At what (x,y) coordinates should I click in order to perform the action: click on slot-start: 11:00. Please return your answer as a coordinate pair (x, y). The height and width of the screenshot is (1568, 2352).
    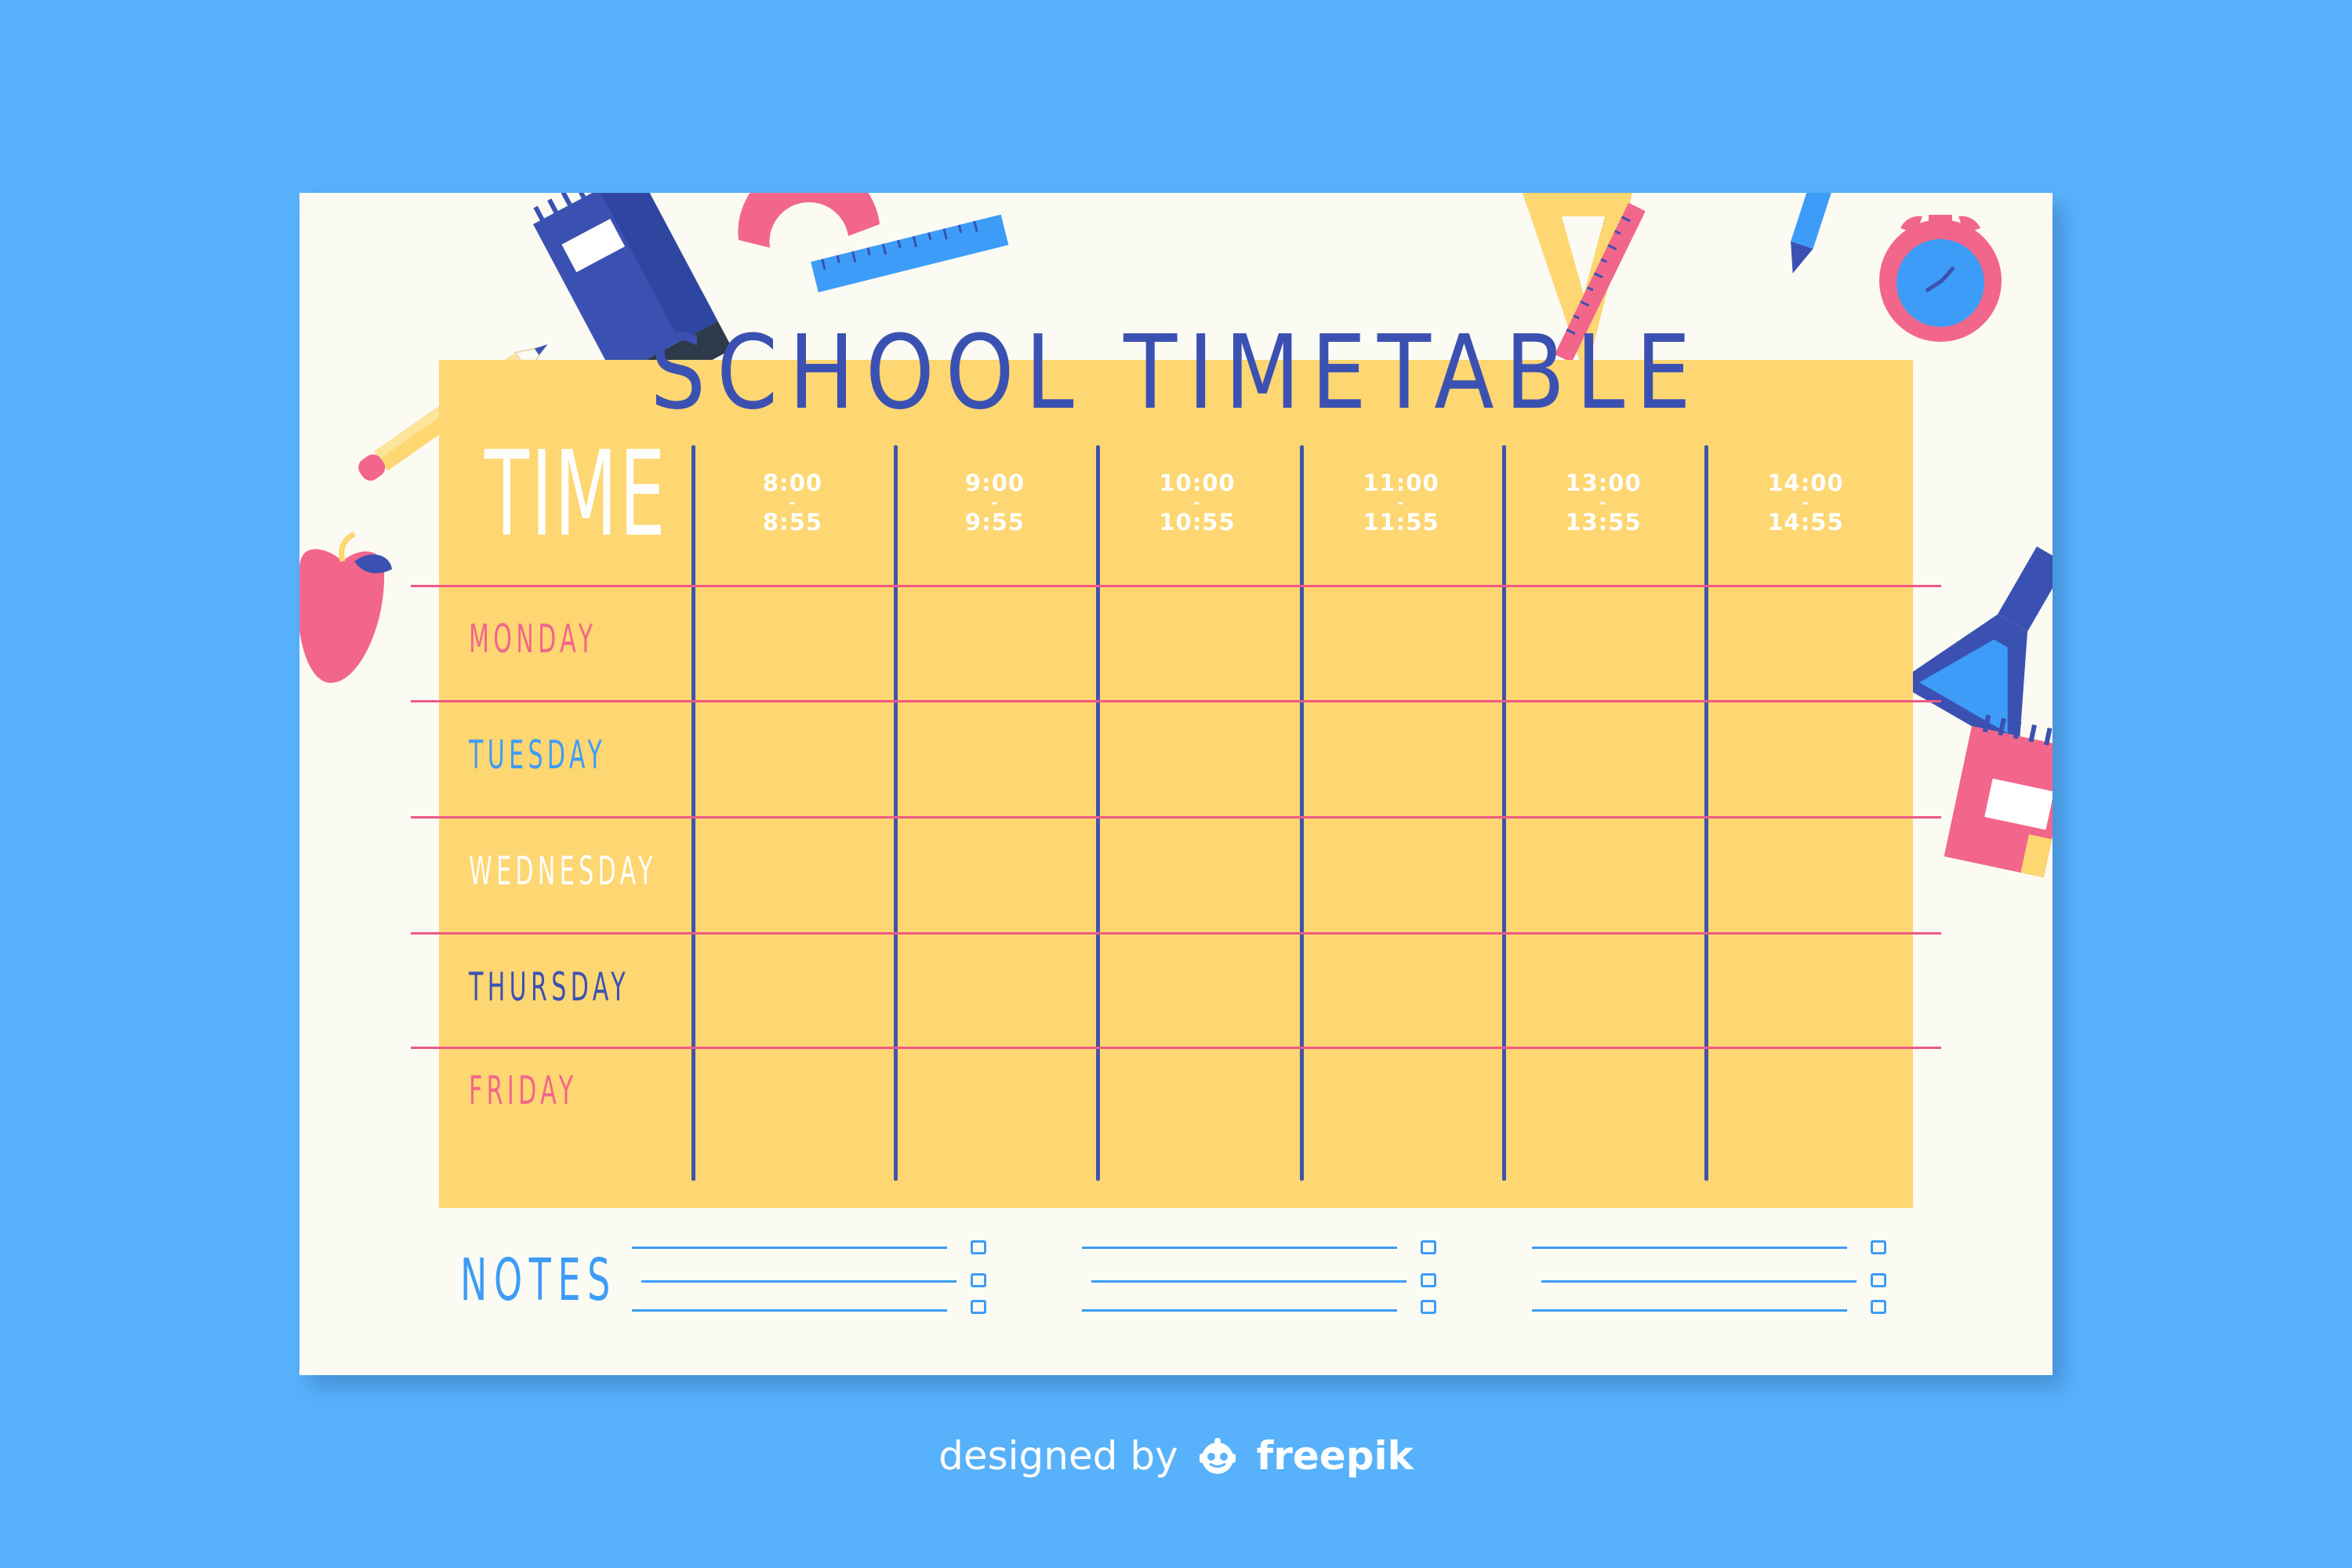
    Looking at the image, I should click on (1401, 483).